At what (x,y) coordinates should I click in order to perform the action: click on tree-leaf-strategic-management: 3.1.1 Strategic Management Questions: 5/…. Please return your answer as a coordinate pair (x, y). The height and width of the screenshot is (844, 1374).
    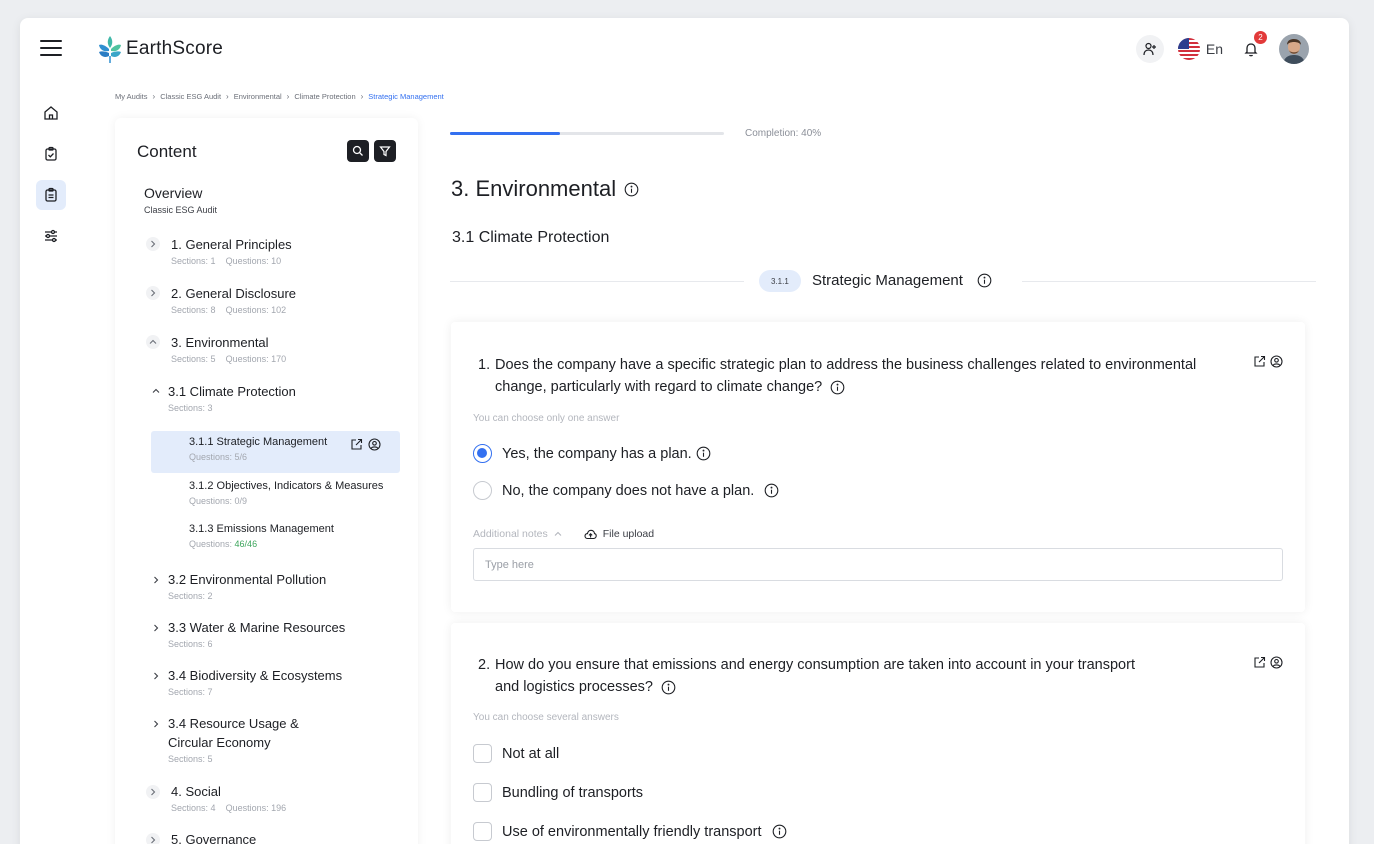
    Looking at the image, I should click on (258, 449).